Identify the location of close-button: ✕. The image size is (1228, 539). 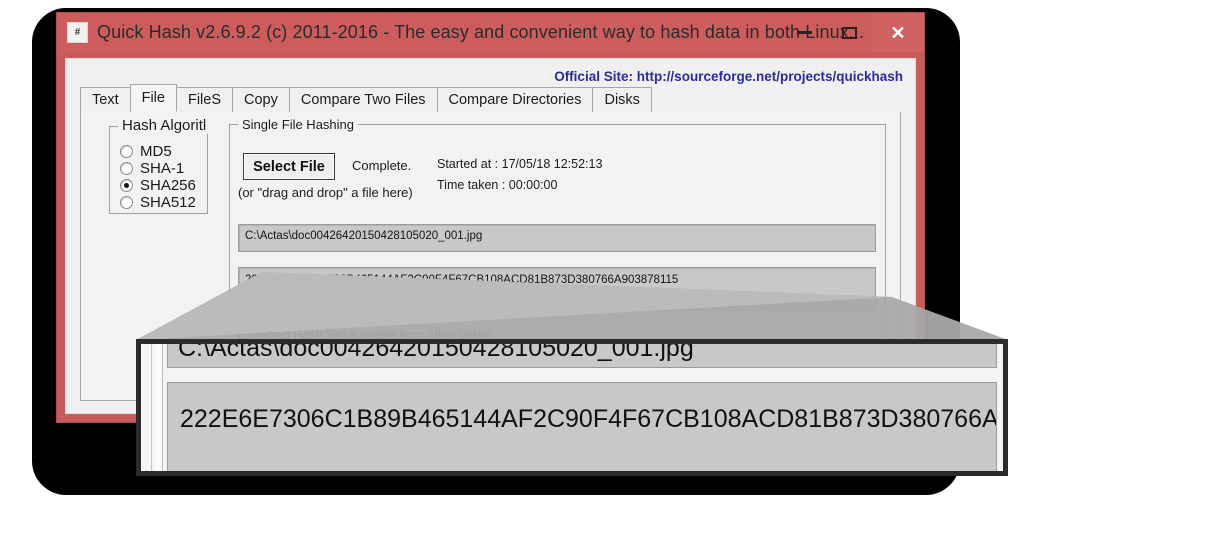
(898, 32).